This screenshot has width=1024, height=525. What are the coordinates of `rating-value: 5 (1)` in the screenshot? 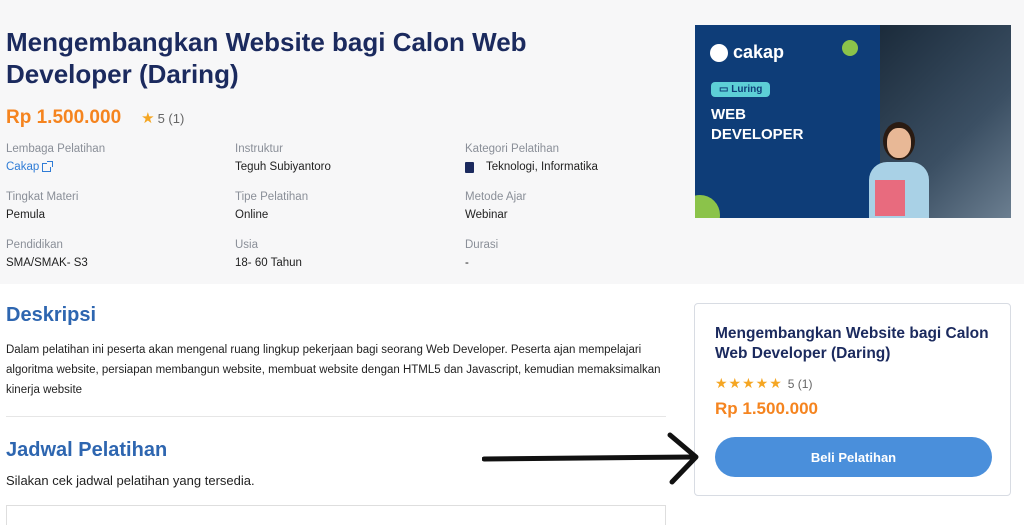 It's located at (171, 118).